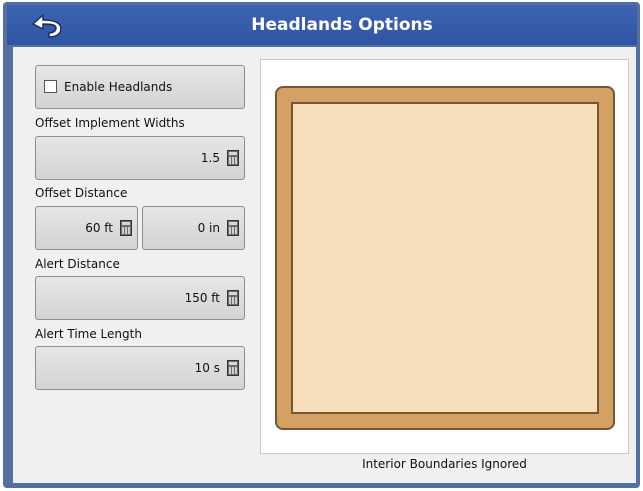 The image size is (643, 491). Describe the element at coordinates (88, 334) in the screenshot. I see `alert-time-length-label: Alert Time Length` at that location.